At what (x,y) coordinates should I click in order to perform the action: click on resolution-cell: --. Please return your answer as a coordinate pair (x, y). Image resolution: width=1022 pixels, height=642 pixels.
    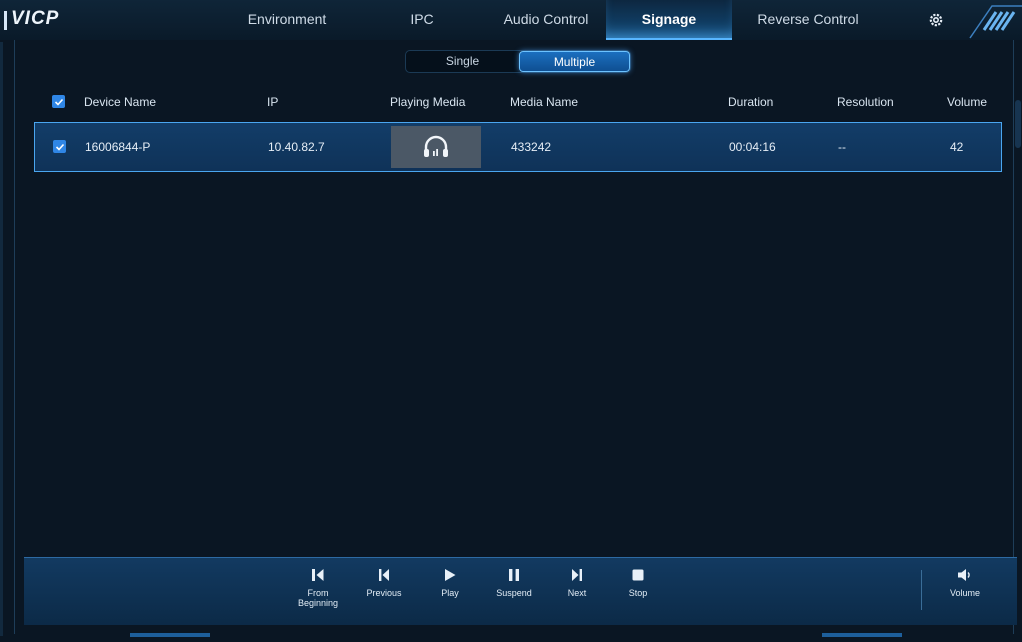
    Looking at the image, I should click on (842, 147).